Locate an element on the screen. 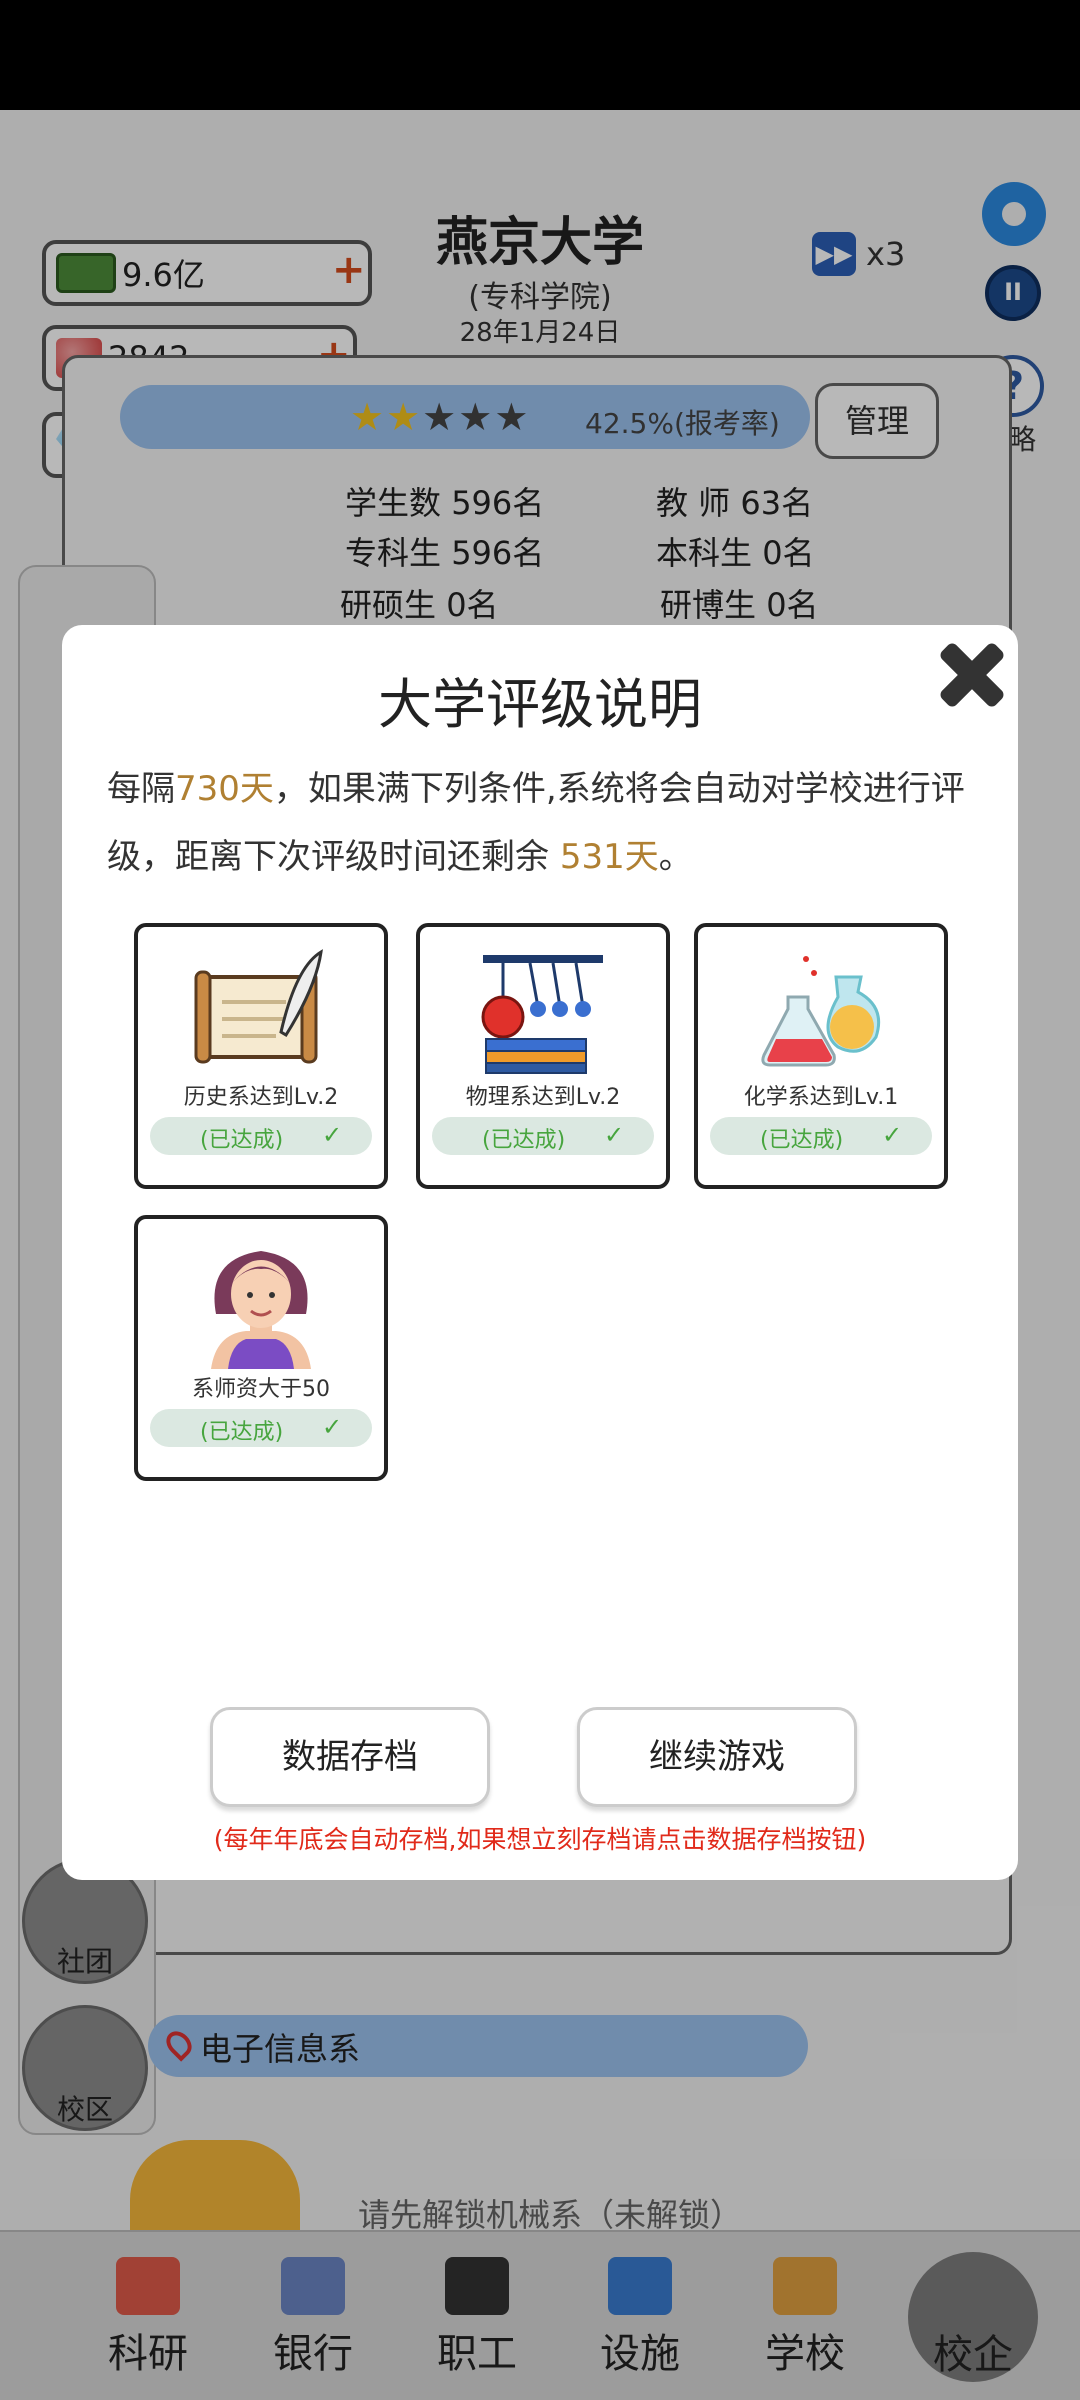 Image resolution: width=1080 pixels, height=2400 pixels. requirement-label: 系师资大于50 is located at coordinates (261, 1389).